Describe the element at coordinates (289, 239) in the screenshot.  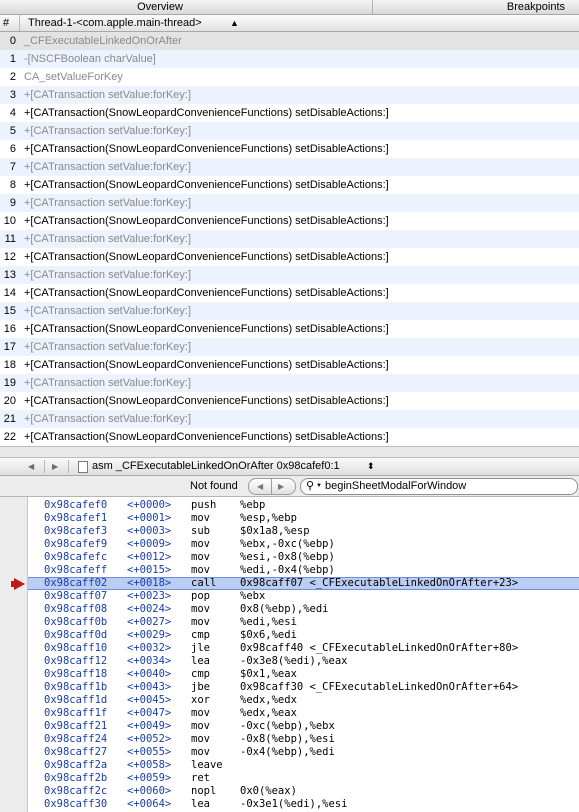
I see `stack-frame-row: 11 +[CATransaction setValue:forKey:]` at that location.